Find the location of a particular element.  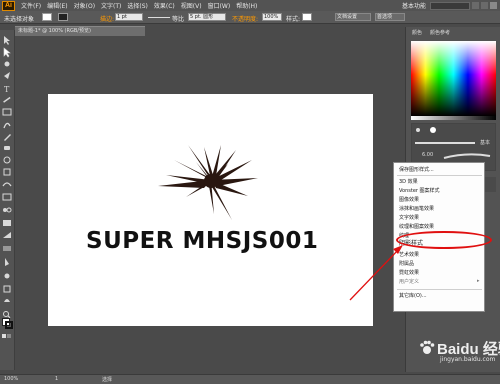

headline-text: SUPER MHSJS001 is located at coordinates (202, 241).